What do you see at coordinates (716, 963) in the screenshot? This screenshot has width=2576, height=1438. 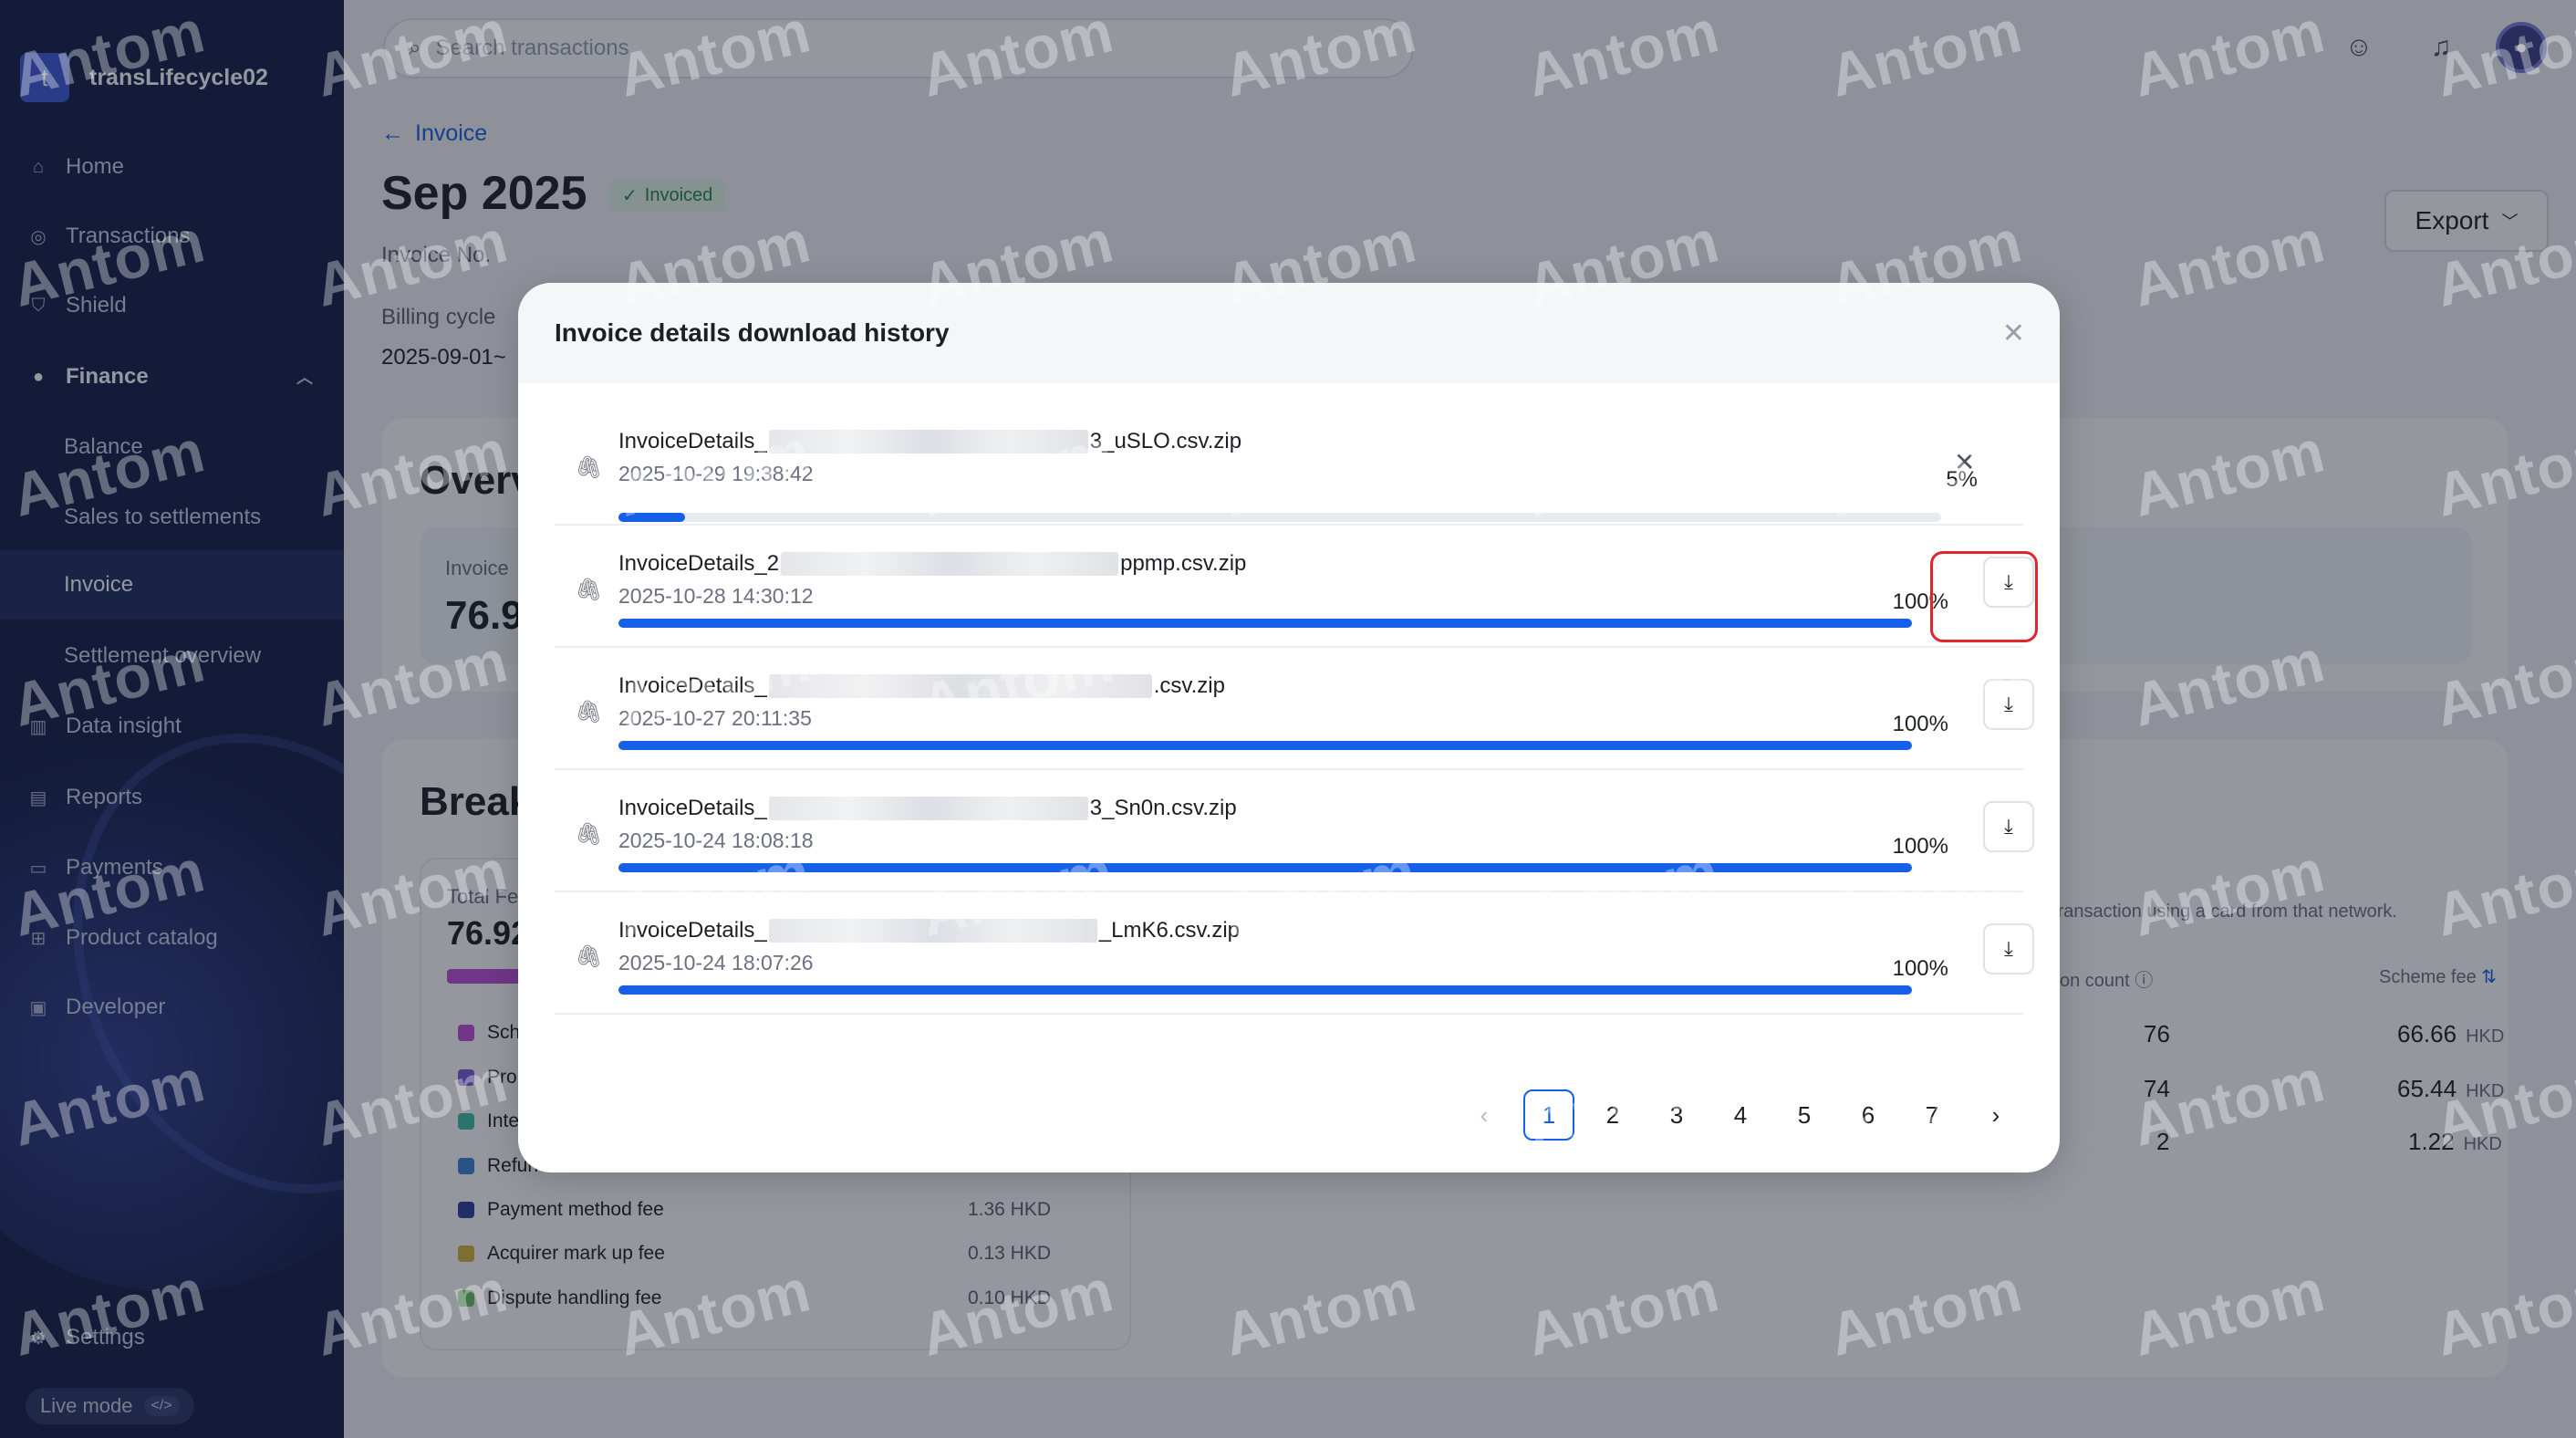 I see `file-timestamp: 2025-10-24 18:07:26` at bounding box center [716, 963].